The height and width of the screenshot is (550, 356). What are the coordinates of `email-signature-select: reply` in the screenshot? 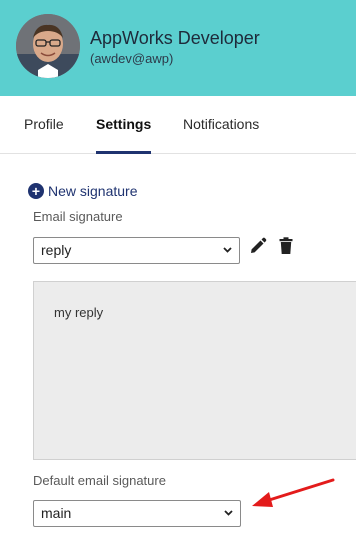 It's located at (136, 250).